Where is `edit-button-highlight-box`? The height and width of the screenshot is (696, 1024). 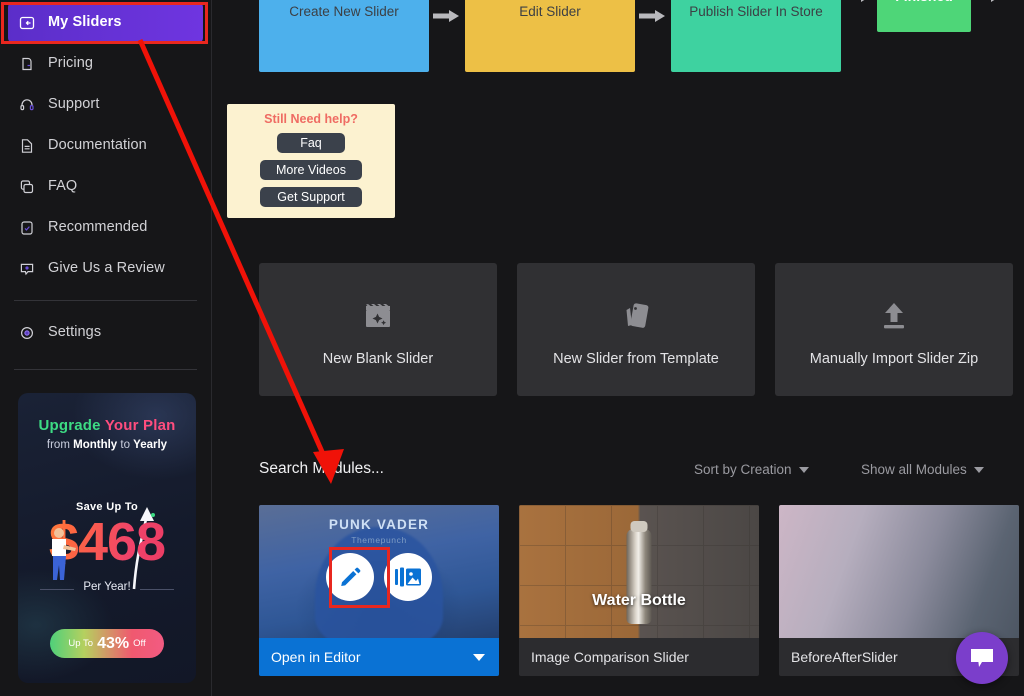
edit-button-highlight-box is located at coordinates (359, 577).